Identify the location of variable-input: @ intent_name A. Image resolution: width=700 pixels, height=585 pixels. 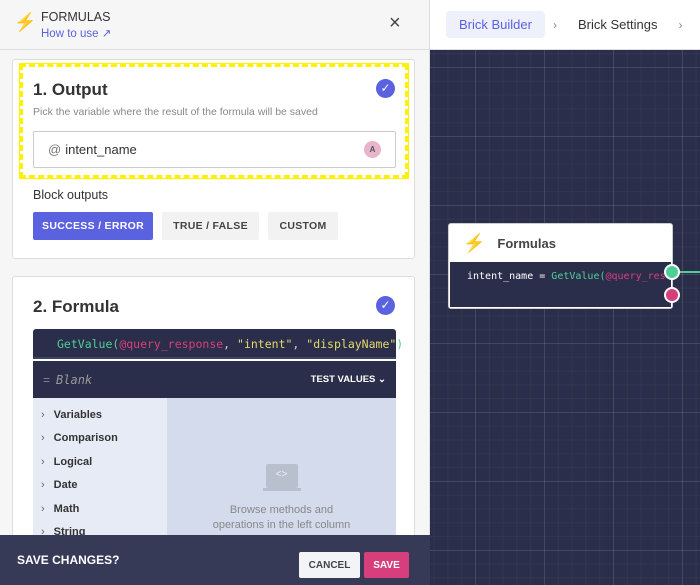
(214, 149).